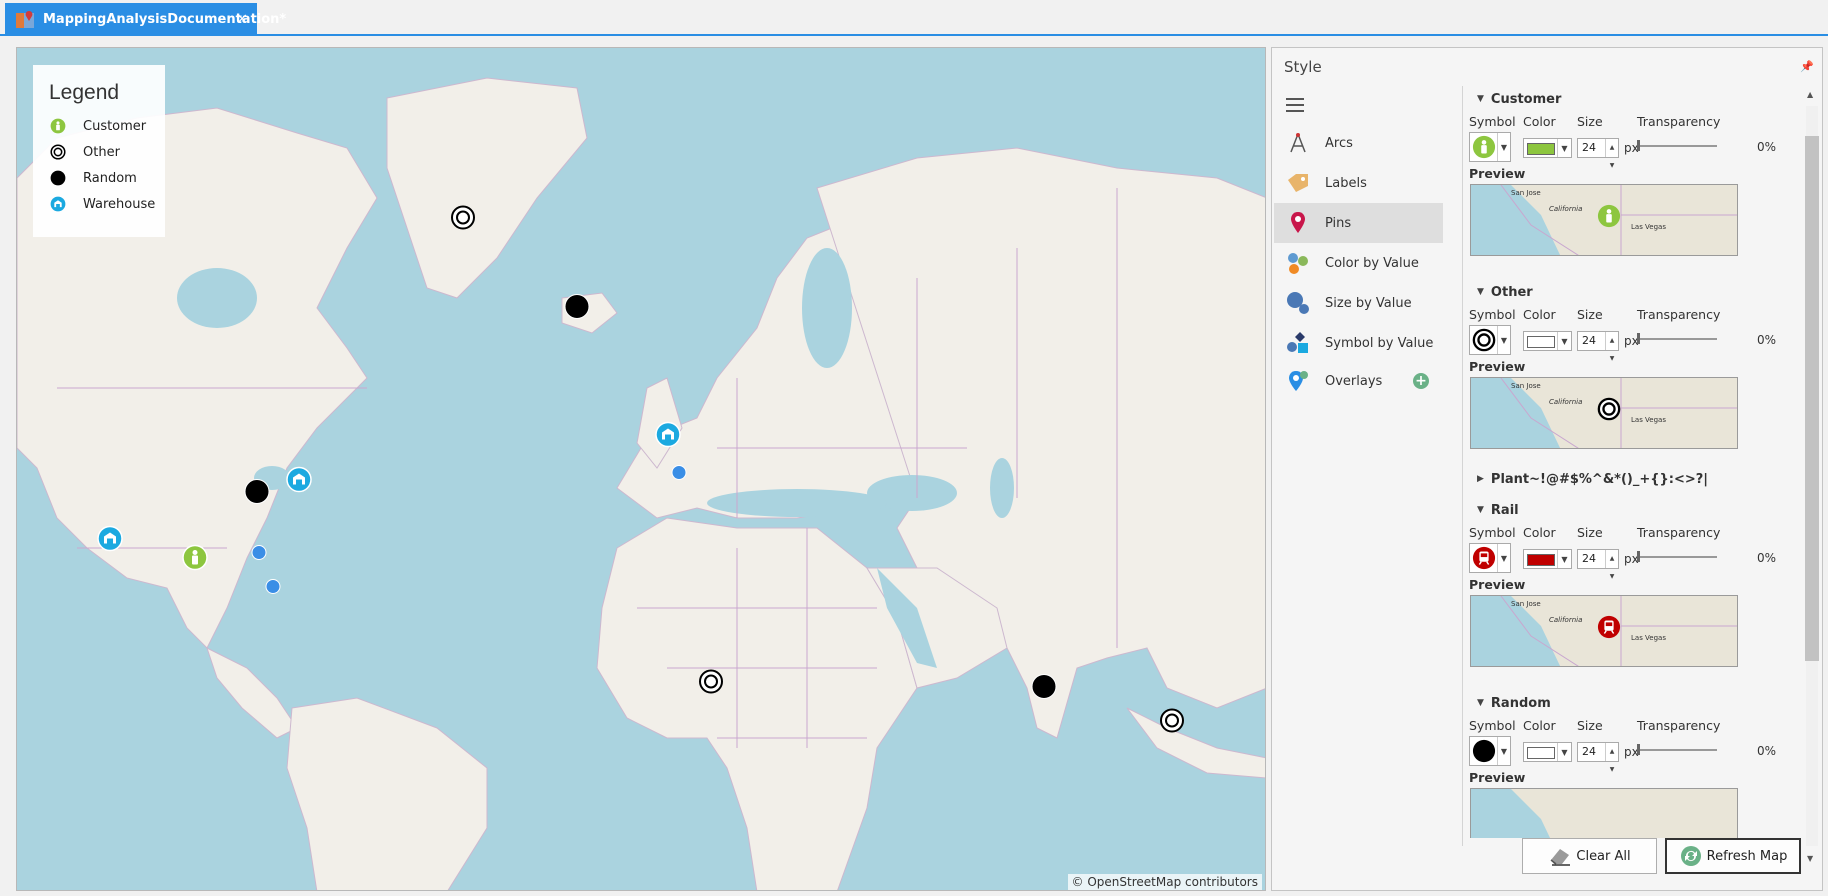  Describe the element at coordinates (1812, 398) in the screenshot. I see `scroll-thumb` at that location.